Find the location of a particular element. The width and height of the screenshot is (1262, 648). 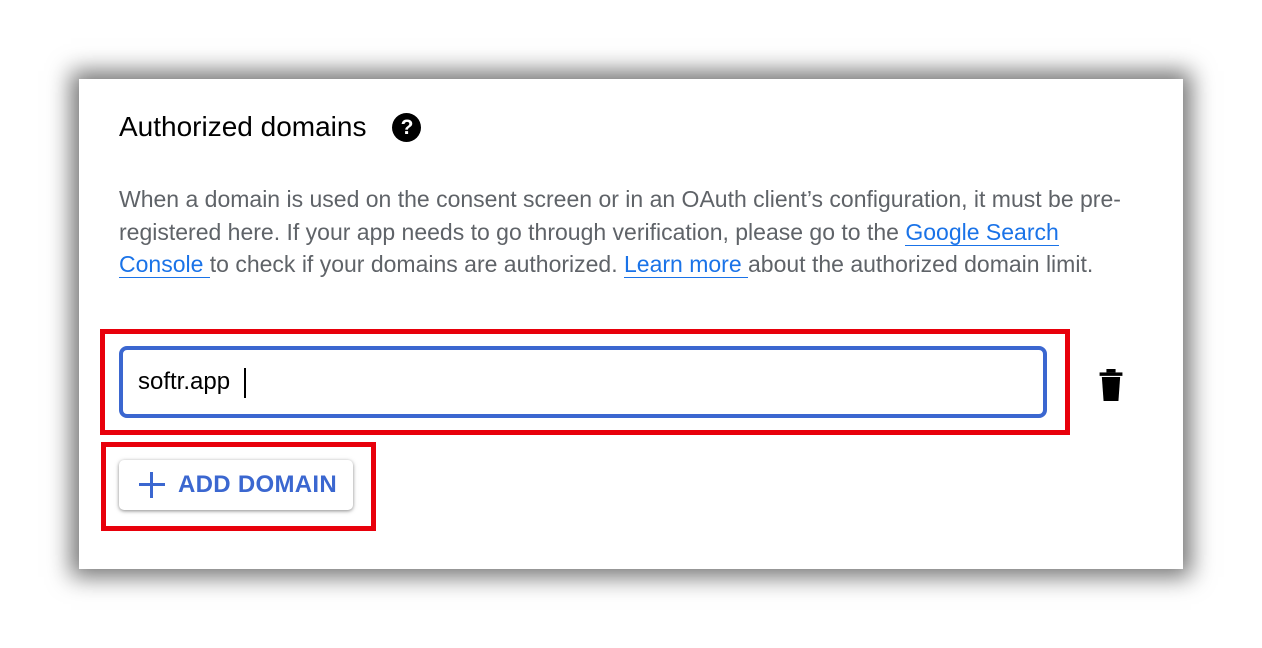

description-text-2: to check if your domains are authorized. is located at coordinates (416, 264).